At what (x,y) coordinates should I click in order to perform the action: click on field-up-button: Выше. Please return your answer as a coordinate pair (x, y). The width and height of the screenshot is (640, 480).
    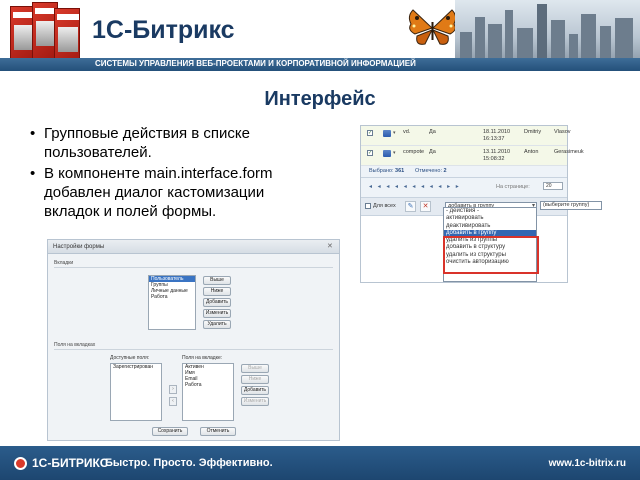
    Looking at the image, I should click on (255, 368).